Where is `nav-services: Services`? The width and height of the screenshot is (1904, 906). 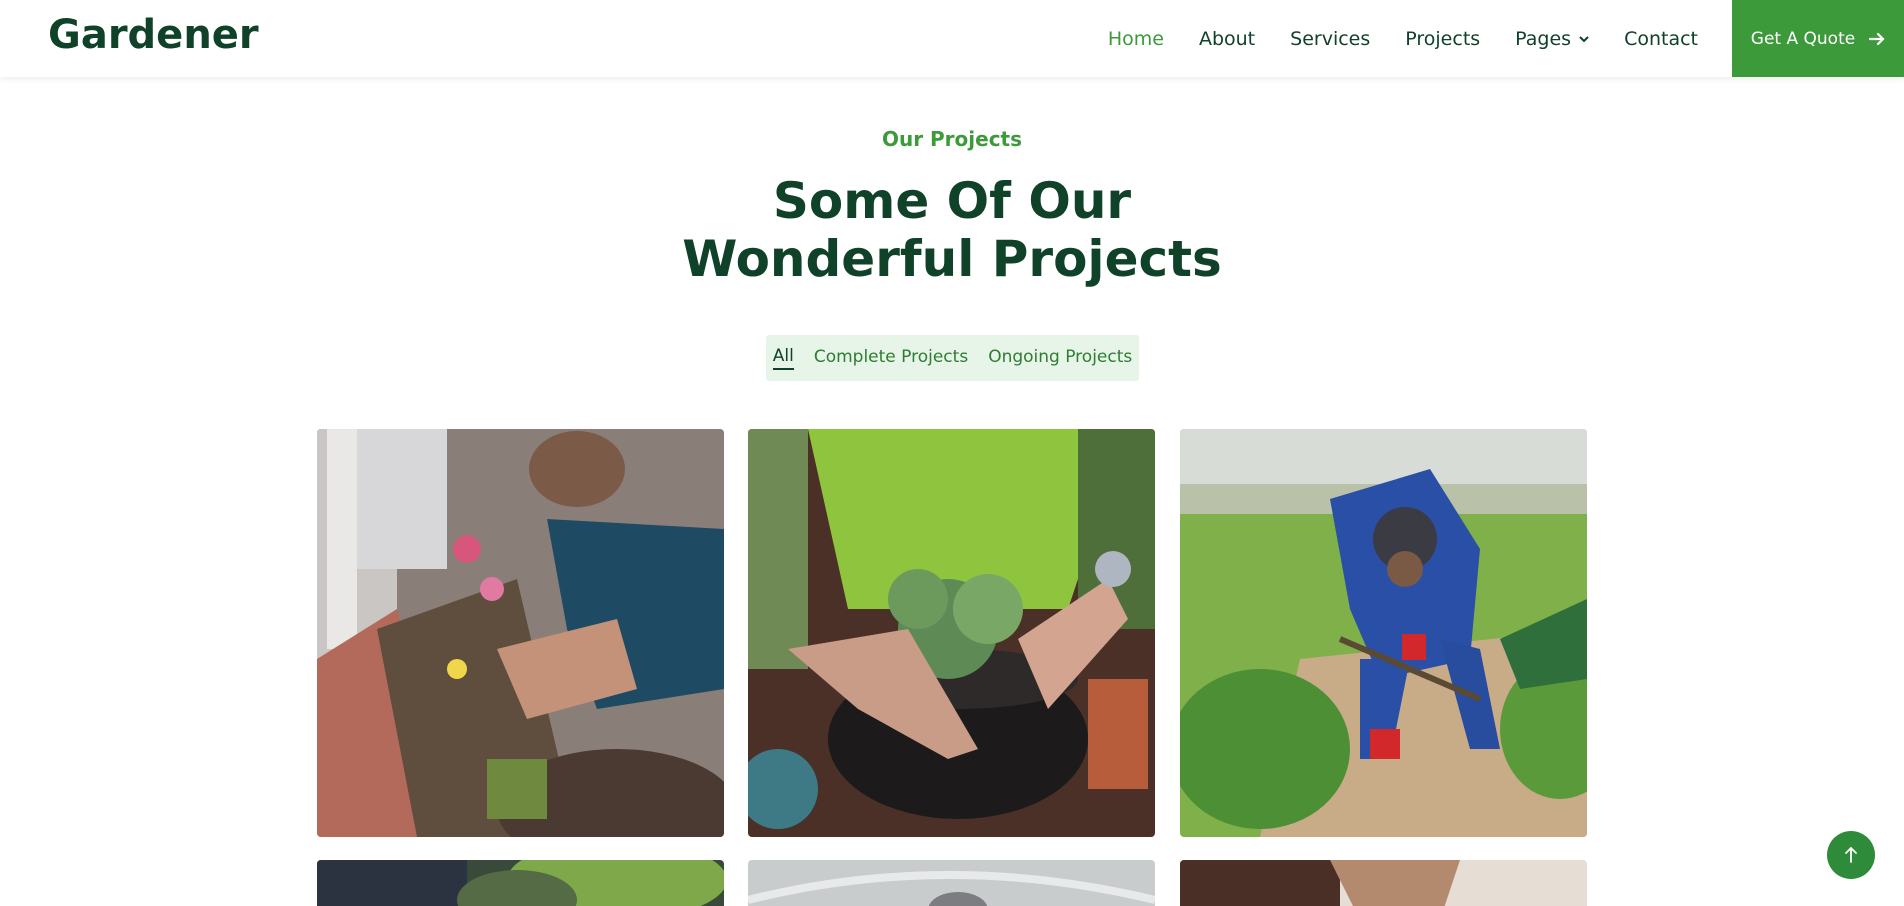
nav-services: Services is located at coordinates (1330, 39).